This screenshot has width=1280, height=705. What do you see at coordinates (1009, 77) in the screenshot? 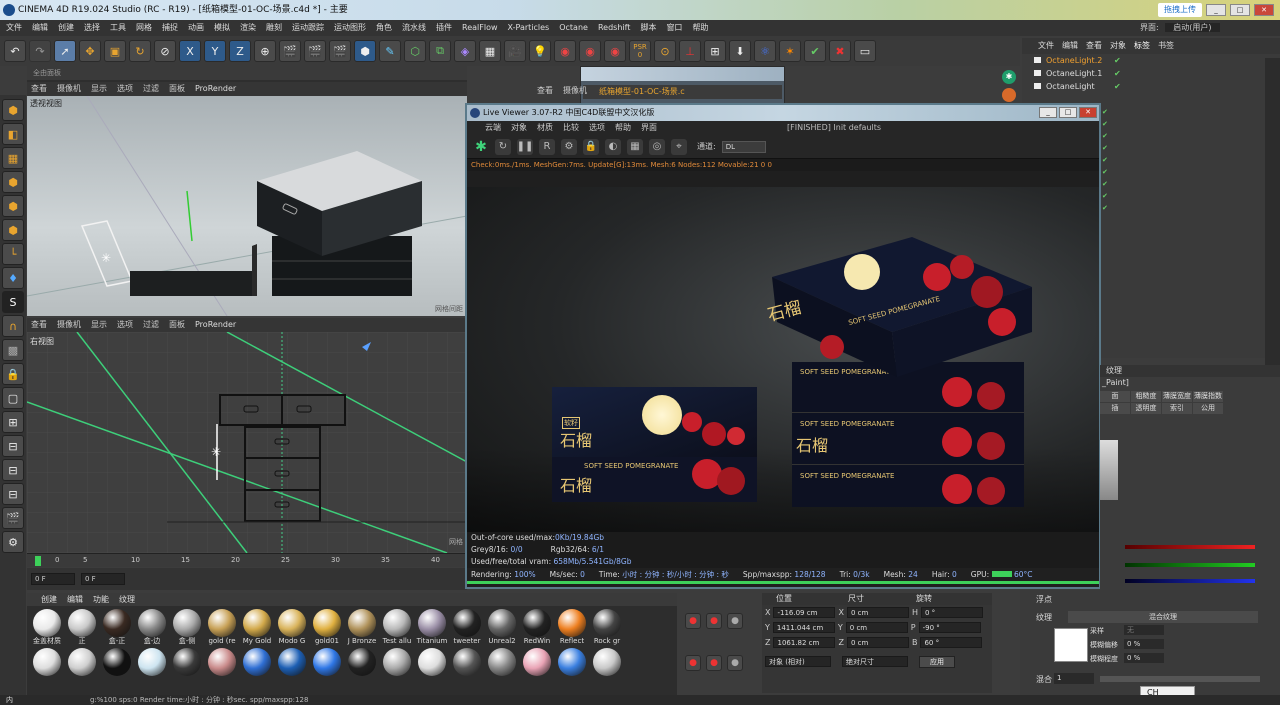
I see `octane-icon: ✱` at bounding box center [1009, 77].